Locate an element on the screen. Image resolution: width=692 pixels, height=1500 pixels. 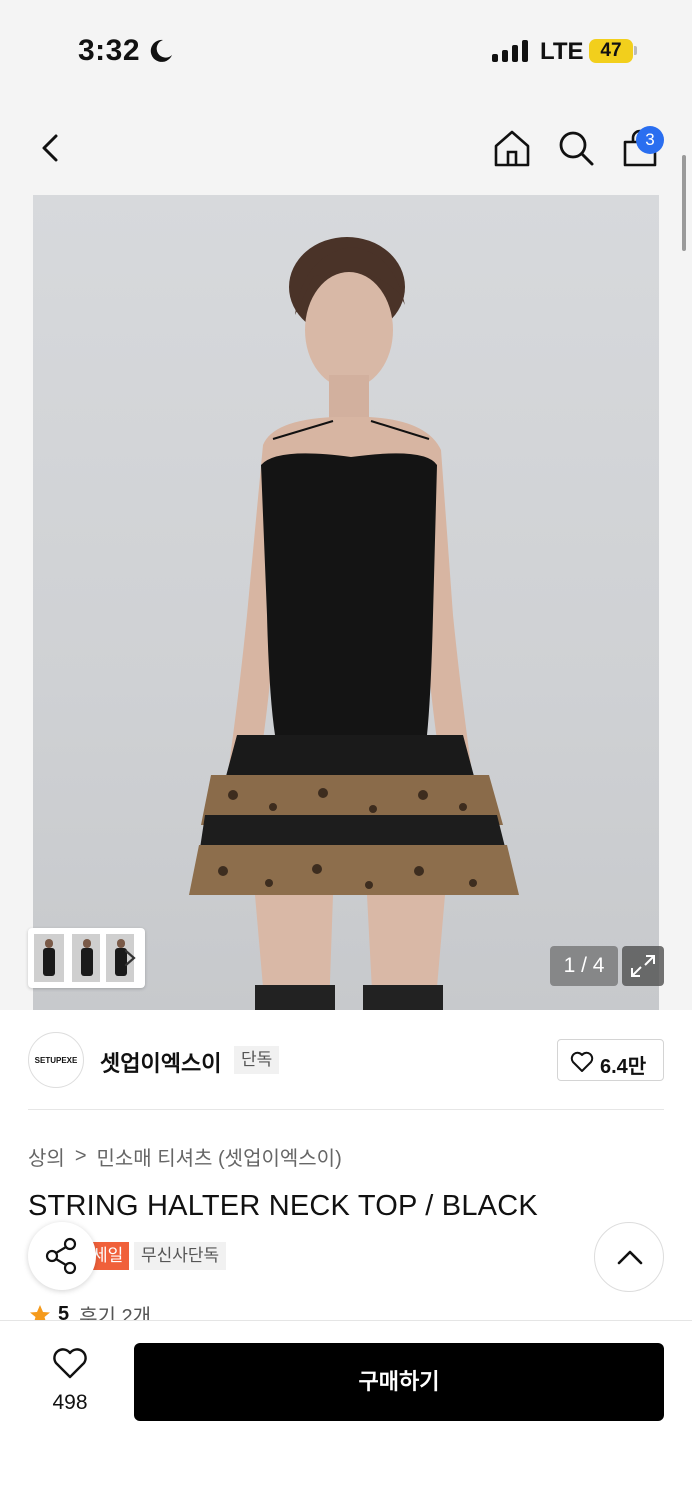
brand-like-count: 6.4만 is located at coordinates (623, 1067).